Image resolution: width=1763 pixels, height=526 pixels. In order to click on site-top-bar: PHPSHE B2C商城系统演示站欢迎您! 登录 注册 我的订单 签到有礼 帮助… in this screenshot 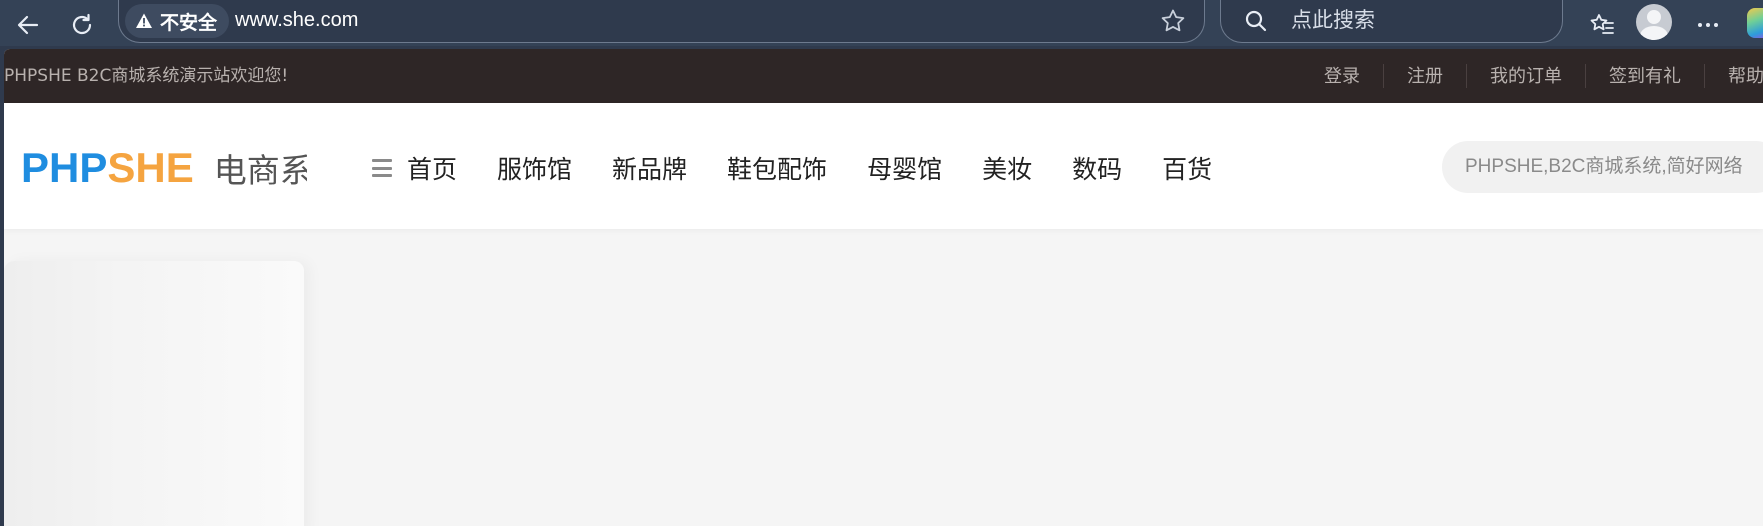, I will do `click(883, 76)`.